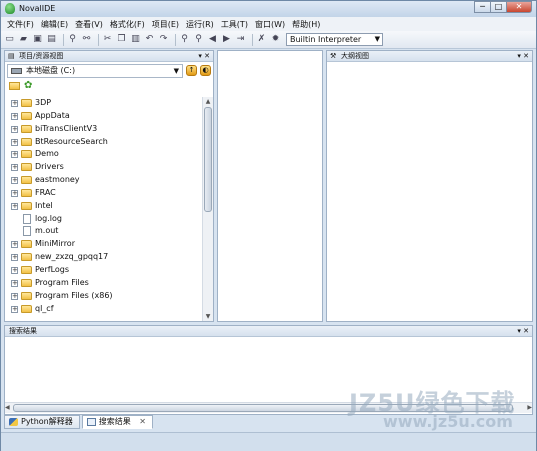  I want to click on tab-search-results: 搜索结果 ✕, so click(117, 422).